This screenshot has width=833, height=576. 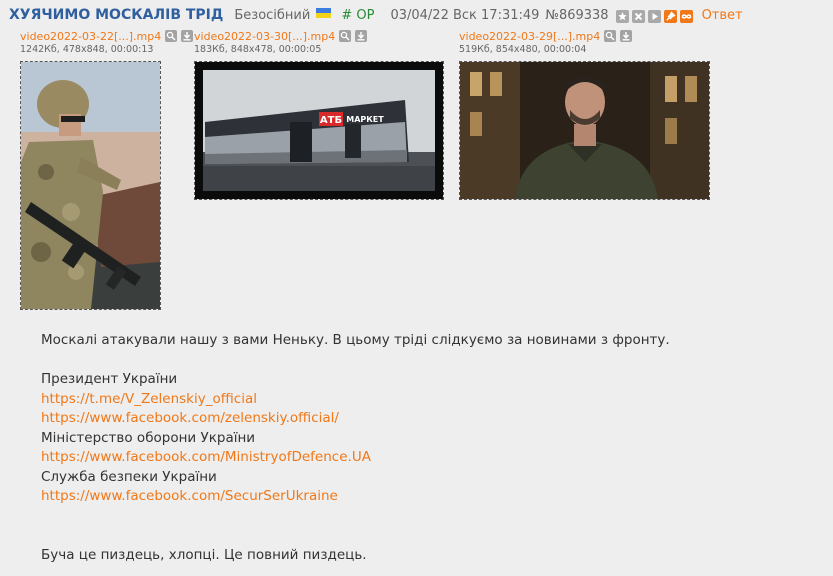 What do you see at coordinates (87, 49) in the screenshot?
I see `file-meta: 1242Кб, 478x848, 00:00:13` at bounding box center [87, 49].